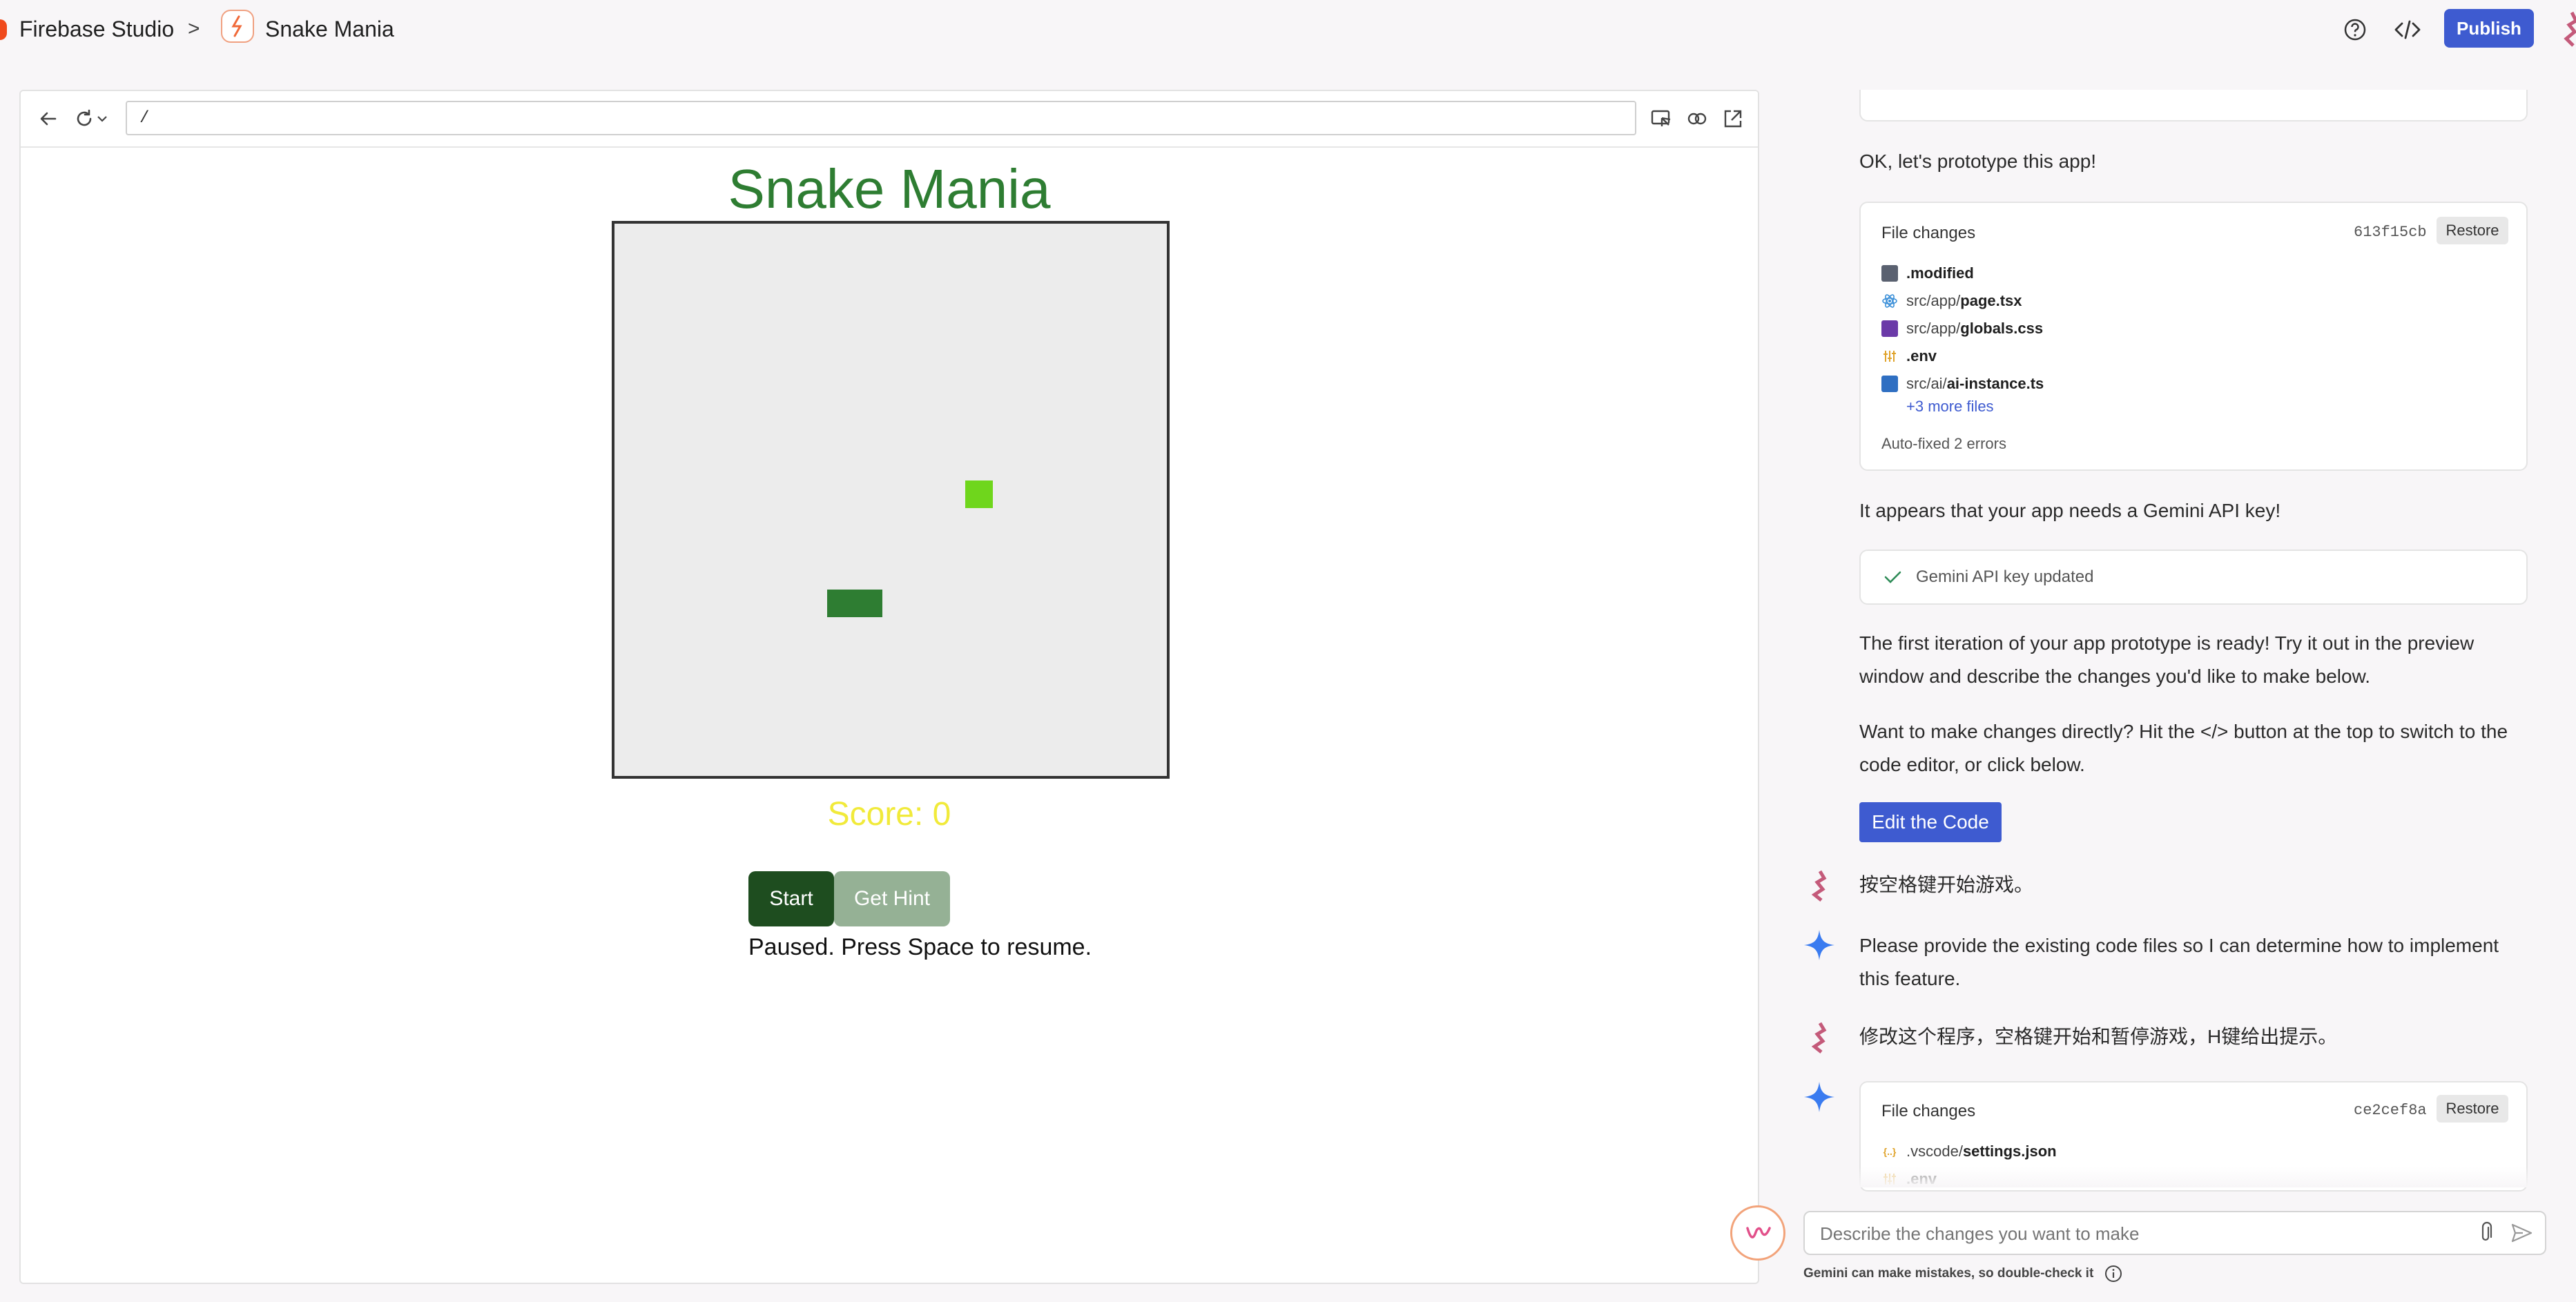 This screenshot has height=1302, width=2576. Describe the element at coordinates (1890, 356) in the screenshot. I see `env-icon` at that location.